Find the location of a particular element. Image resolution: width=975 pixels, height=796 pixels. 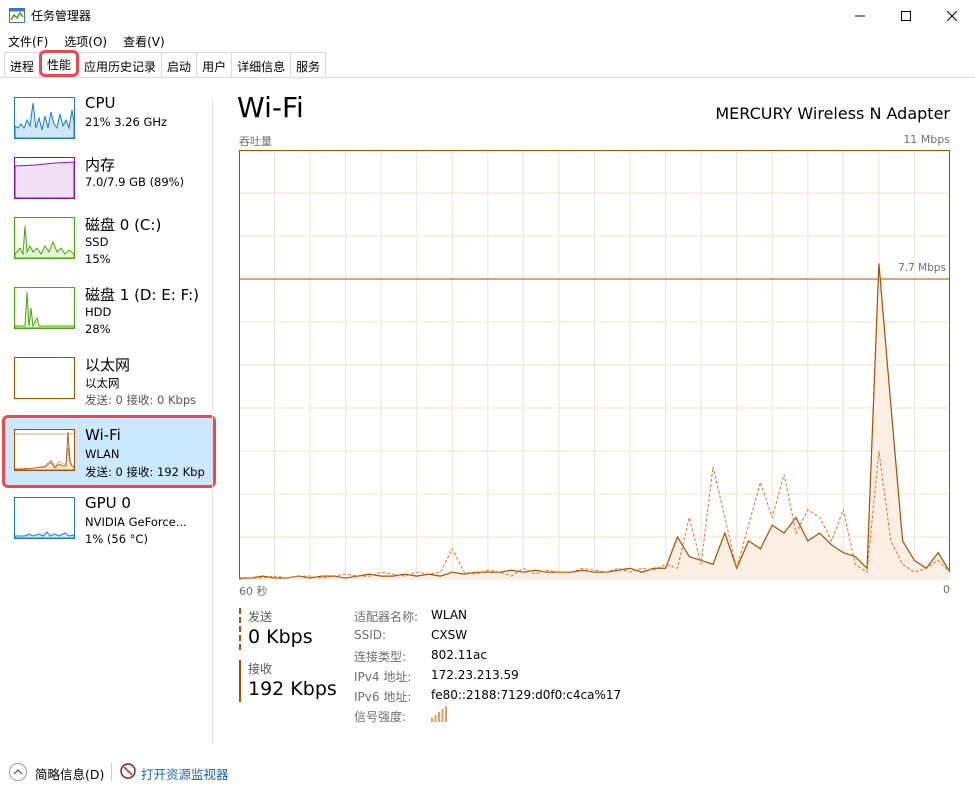

sidebar-item-usage: 15% is located at coordinates (98, 259).